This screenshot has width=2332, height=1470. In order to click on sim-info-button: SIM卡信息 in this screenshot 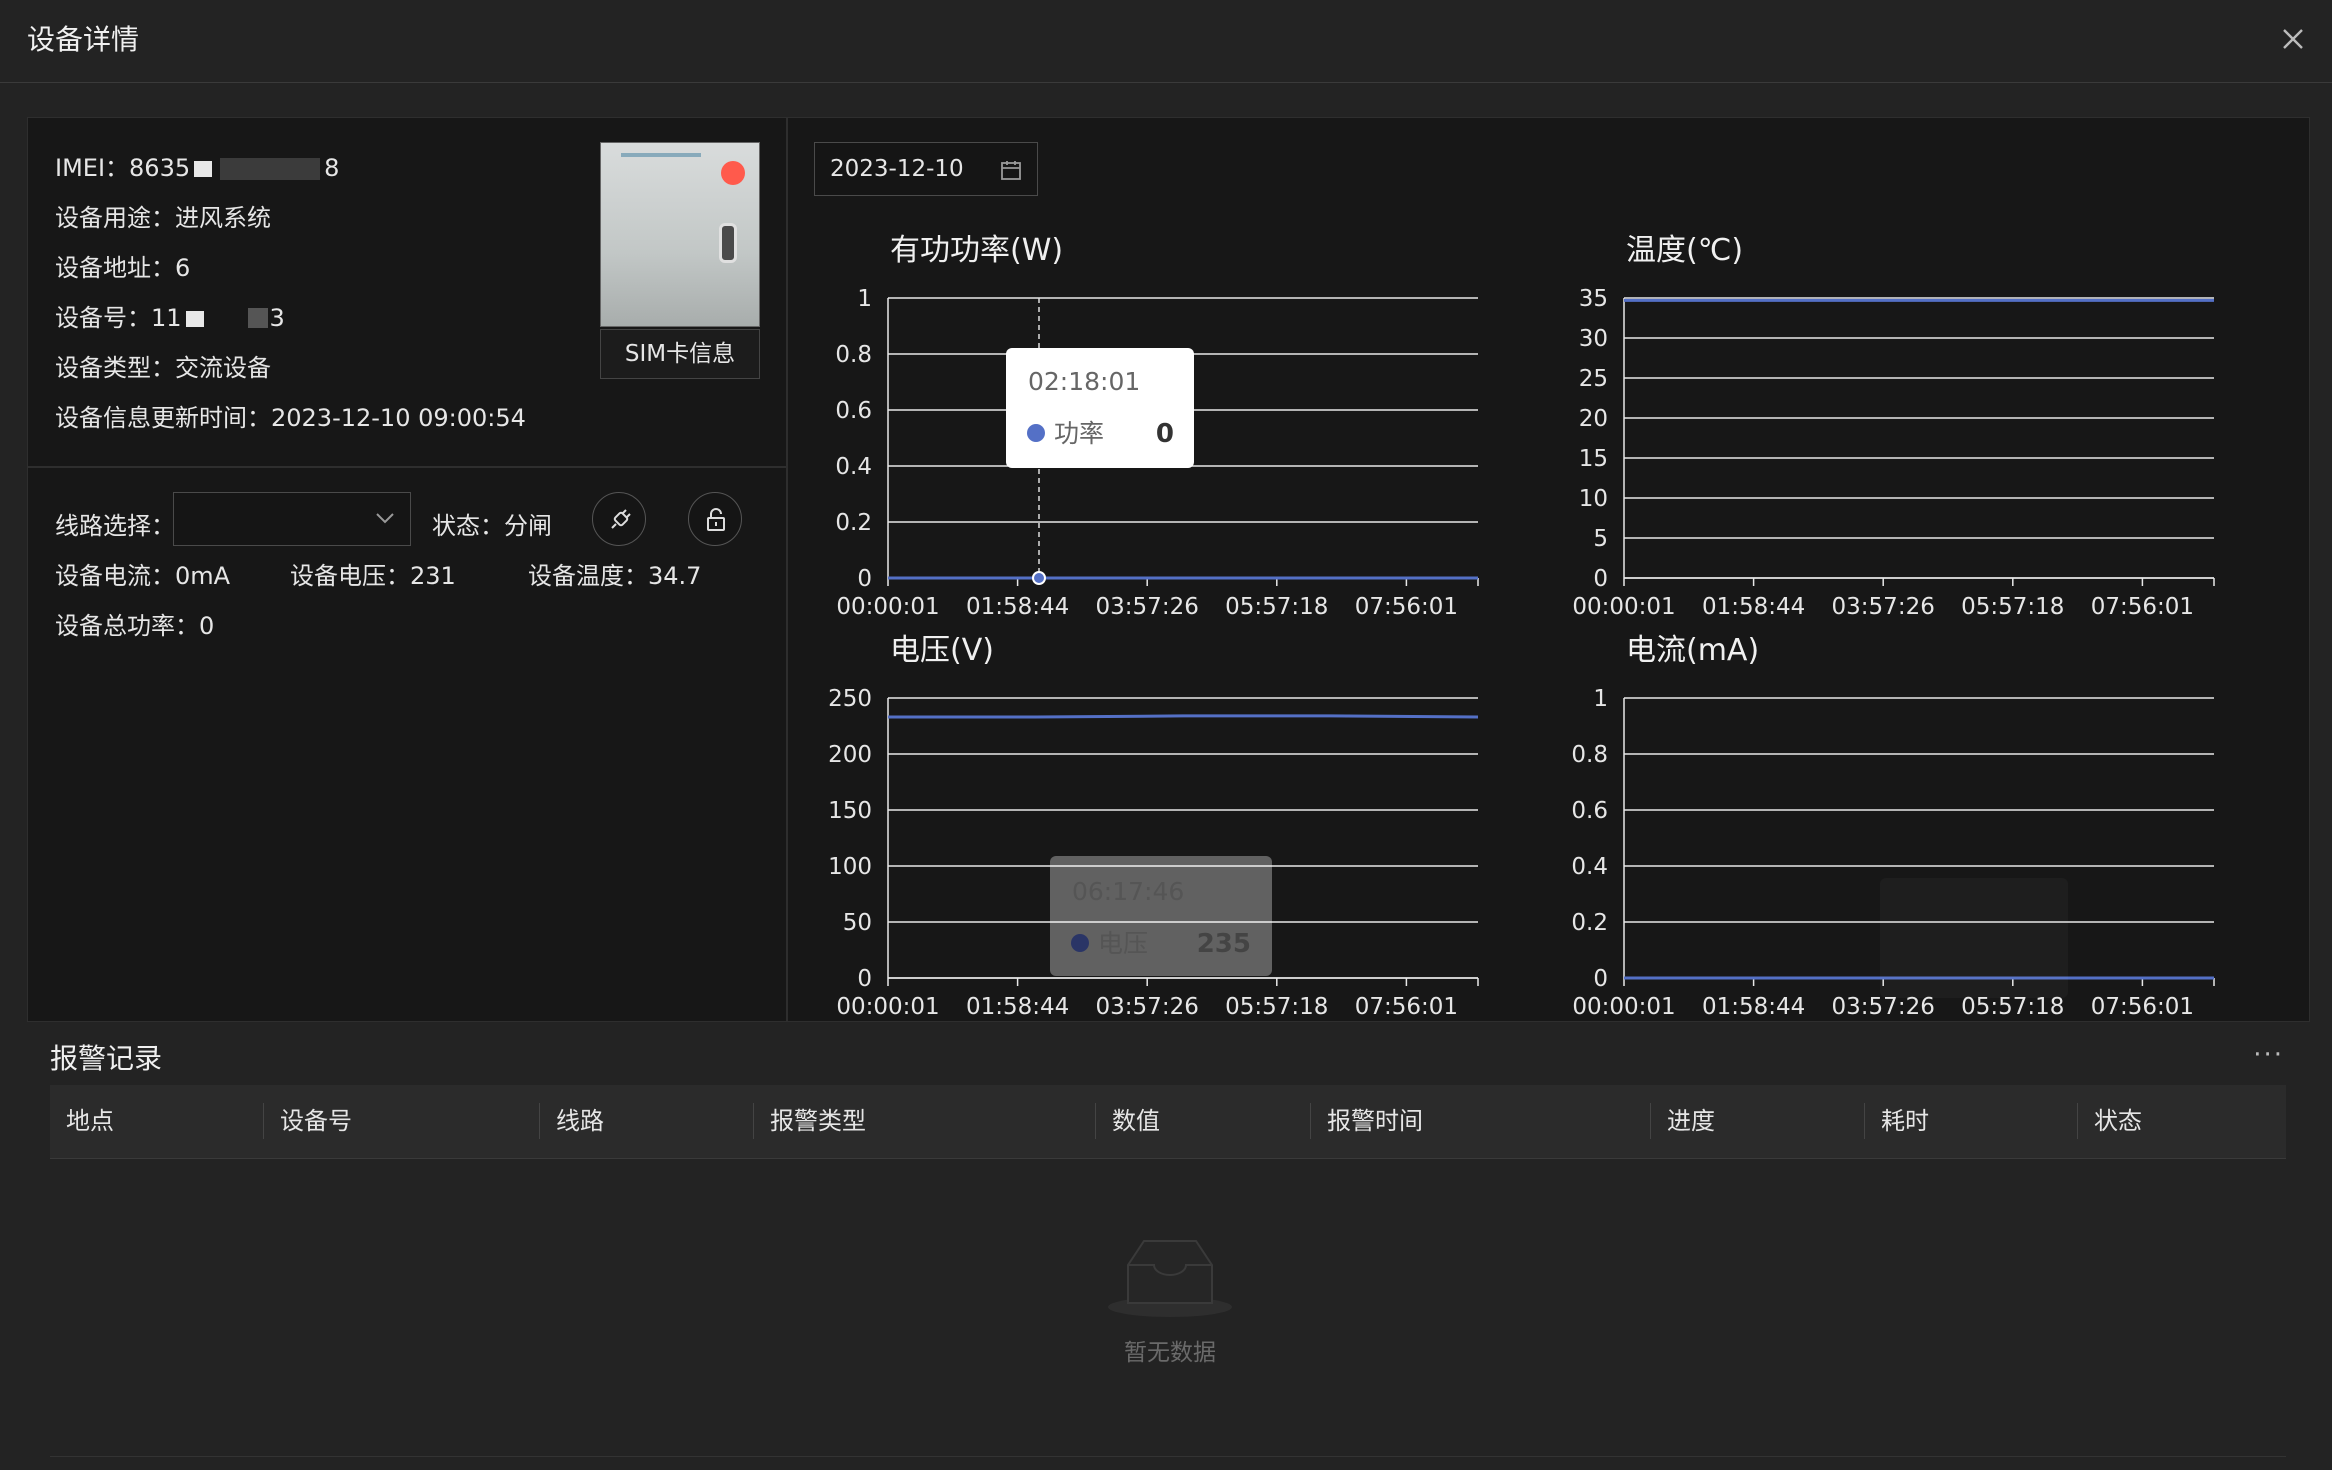, I will do `click(680, 354)`.